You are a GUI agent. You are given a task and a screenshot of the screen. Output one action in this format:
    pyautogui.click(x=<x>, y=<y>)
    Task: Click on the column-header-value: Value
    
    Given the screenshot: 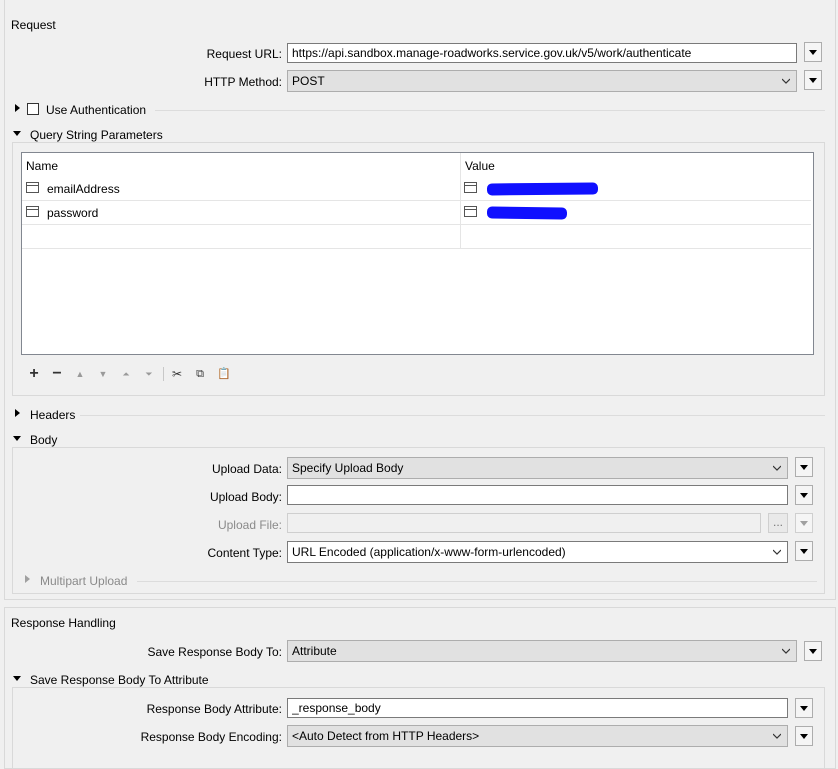 What is the action you would take?
    pyautogui.click(x=480, y=166)
    